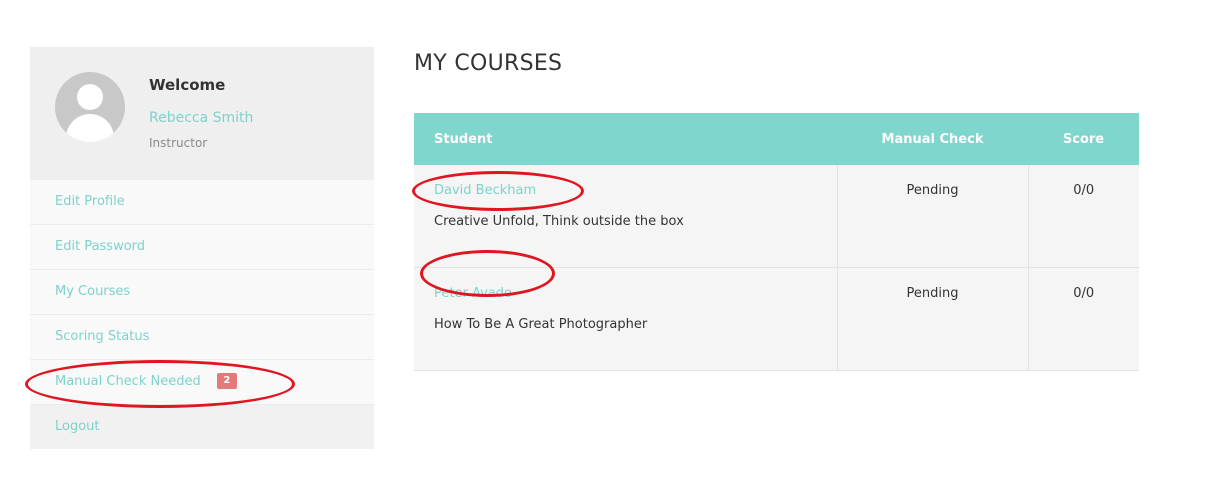 The image size is (1213, 480). I want to click on user-name-link: Rebecca Smith, so click(201, 118).